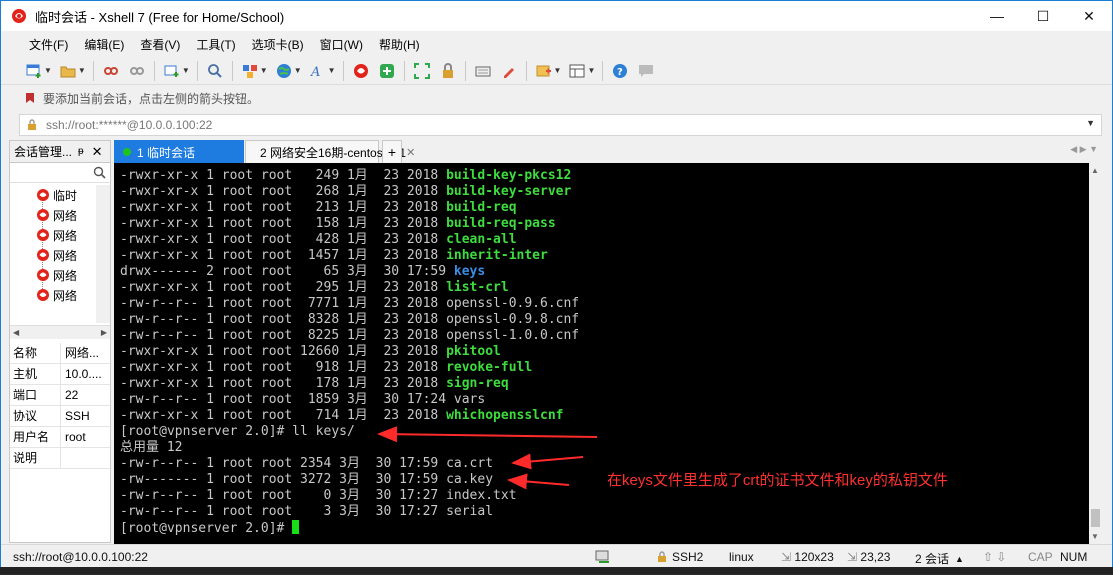 Image resolution: width=1113 pixels, height=575 pixels. What do you see at coordinates (56, 275) in the screenshot?
I see `session-item-network-4: 网络` at bounding box center [56, 275].